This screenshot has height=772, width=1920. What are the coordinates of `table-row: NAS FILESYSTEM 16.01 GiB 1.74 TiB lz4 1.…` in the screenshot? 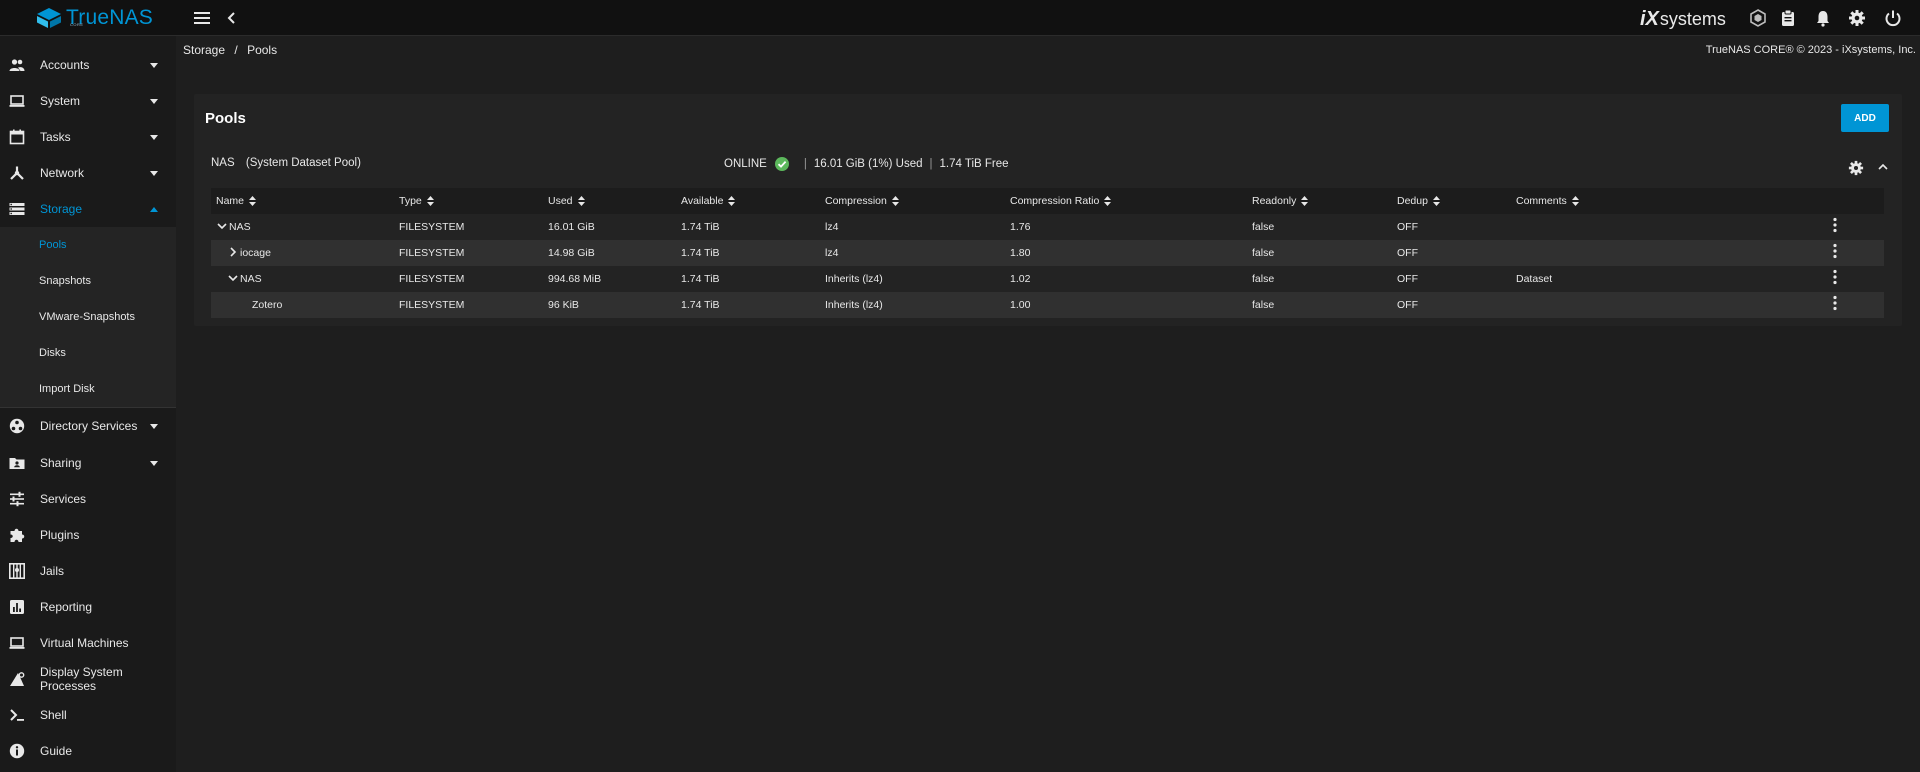 It's located at (1047, 227).